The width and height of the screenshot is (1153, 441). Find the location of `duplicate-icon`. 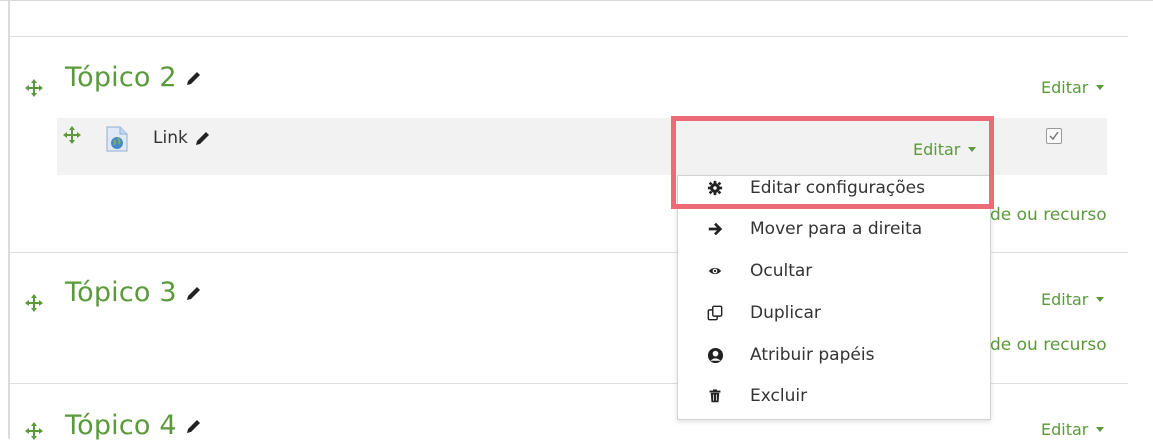

duplicate-icon is located at coordinates (715, 313).